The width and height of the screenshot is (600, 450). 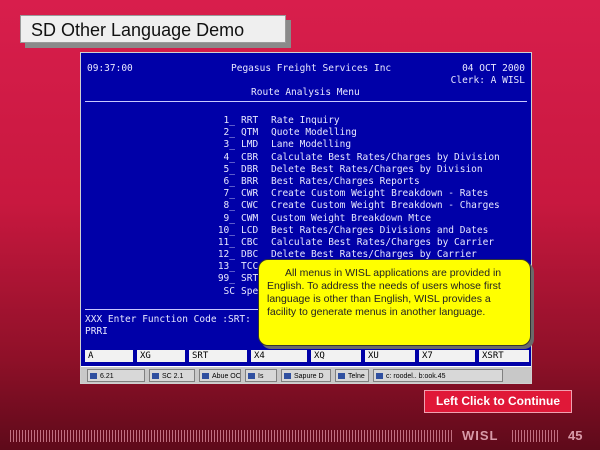 I want to click on slide-title: SD Other Language Demo, so click(x=153, y=29).